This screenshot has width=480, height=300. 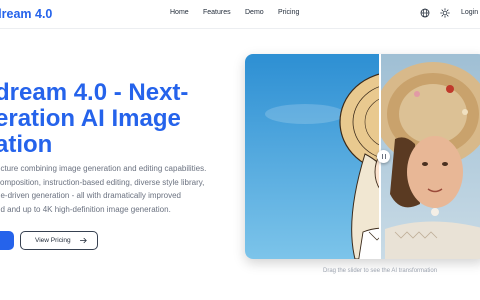 What do you see at coordinates (26, 14) in the screenshot?
I see `brand-logo-text: dream 4.0` at bounding box center [26, 14].